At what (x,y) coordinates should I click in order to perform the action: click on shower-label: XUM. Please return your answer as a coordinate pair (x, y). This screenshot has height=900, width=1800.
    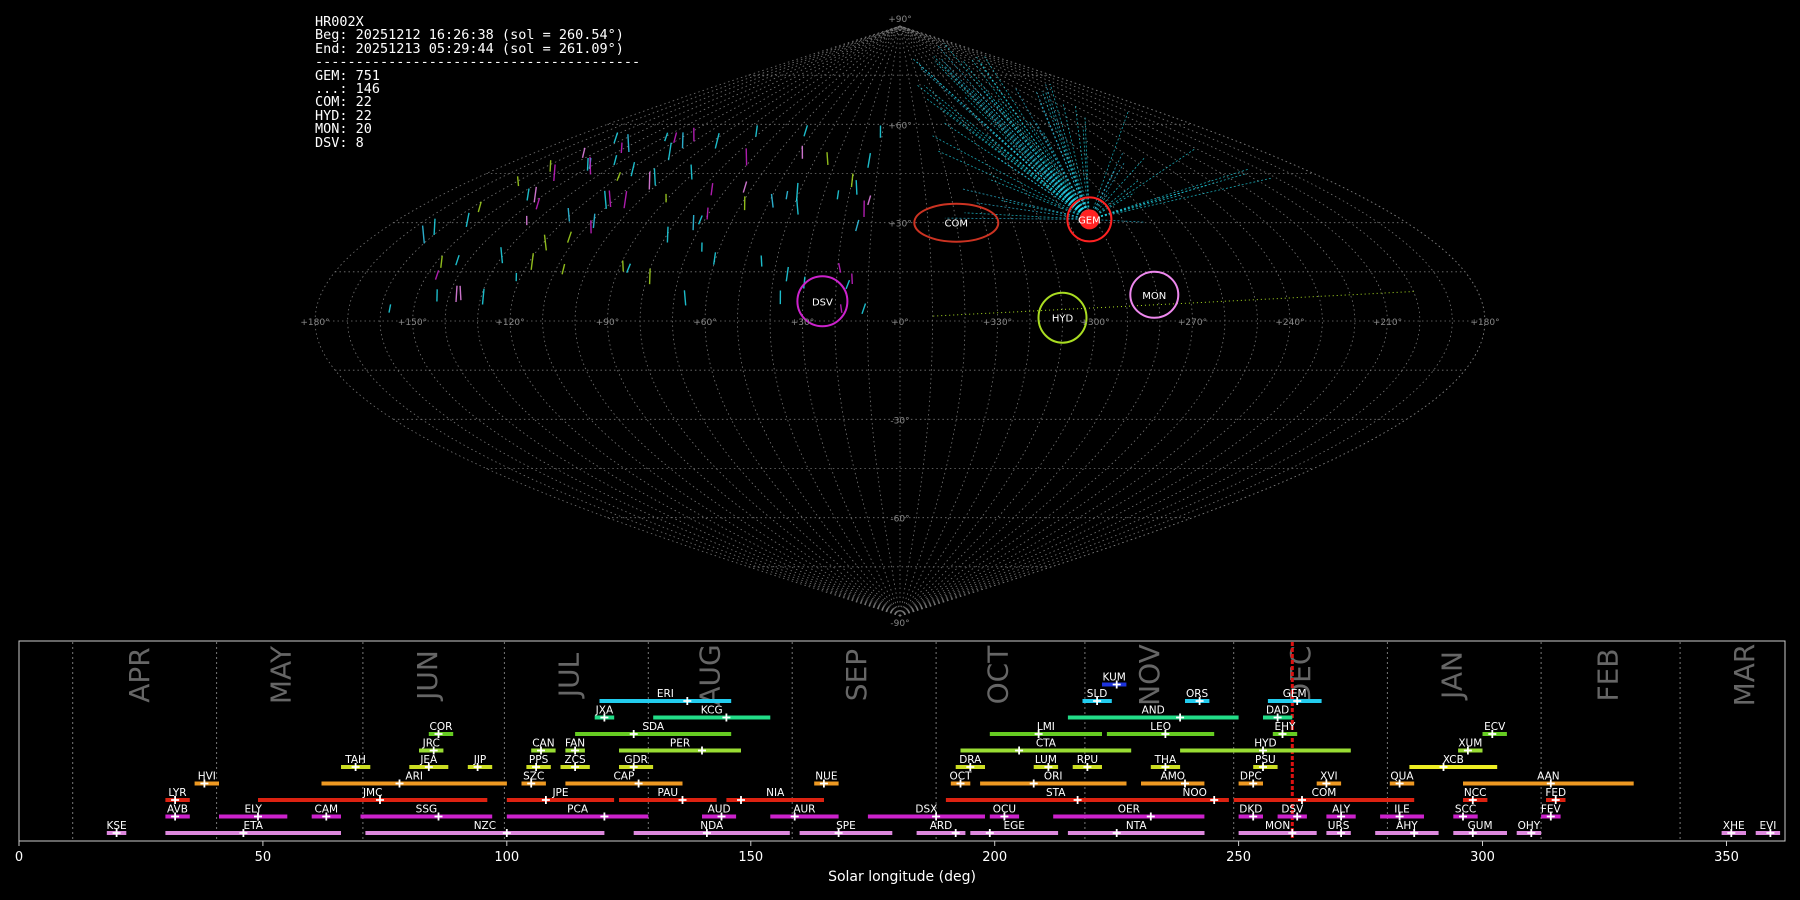
    Looking at the image, I should click on (1470, 744).